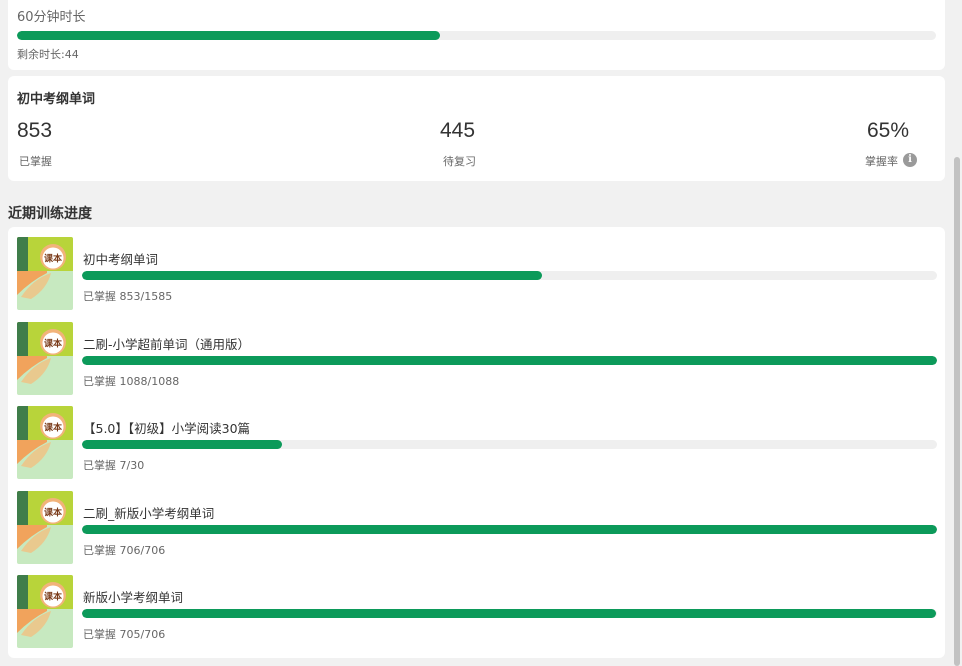 This screenshot has height=666, width=962. Describe the element at coordinates (957, 411) in the screenshot. I see `scrollbar-thumb` at that location.